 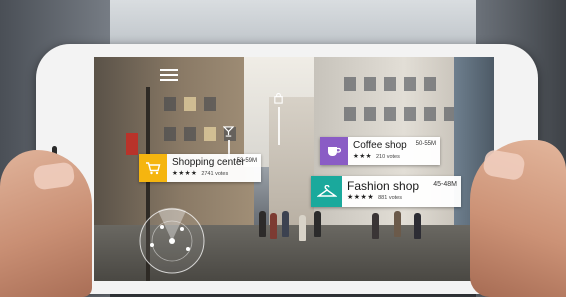 I want to click on street-sign, so click(x=132, y=144).